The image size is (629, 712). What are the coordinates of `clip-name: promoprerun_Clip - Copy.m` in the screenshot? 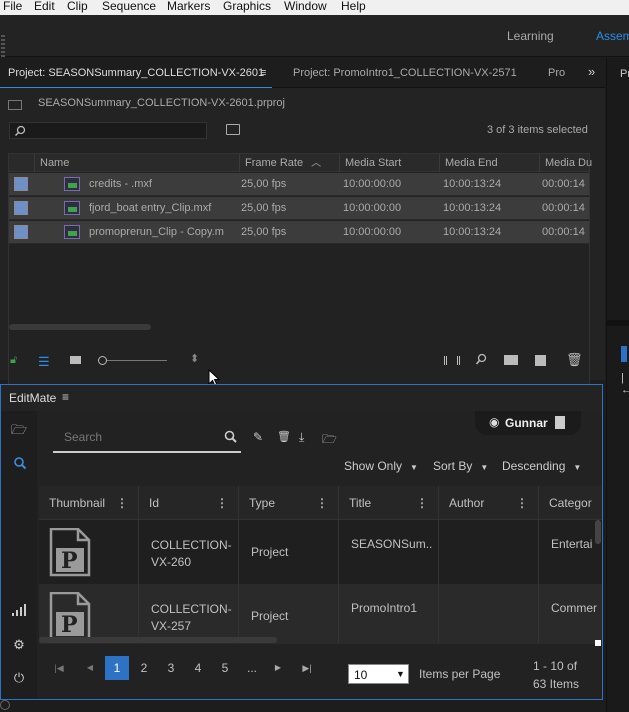 It's located at (156, 232).